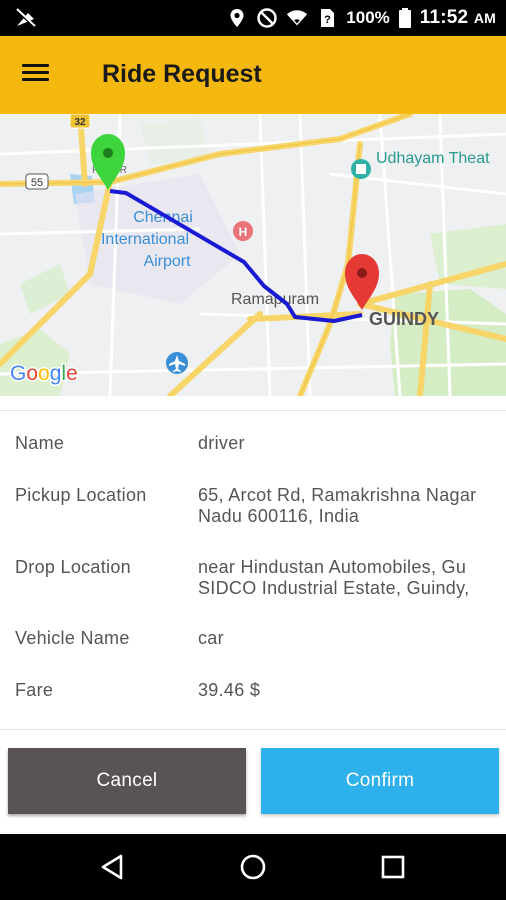 The image size is (506, 900). Describe the element at coordinates (393, 867) in the screenshot. I see `recents-icon` at that location.